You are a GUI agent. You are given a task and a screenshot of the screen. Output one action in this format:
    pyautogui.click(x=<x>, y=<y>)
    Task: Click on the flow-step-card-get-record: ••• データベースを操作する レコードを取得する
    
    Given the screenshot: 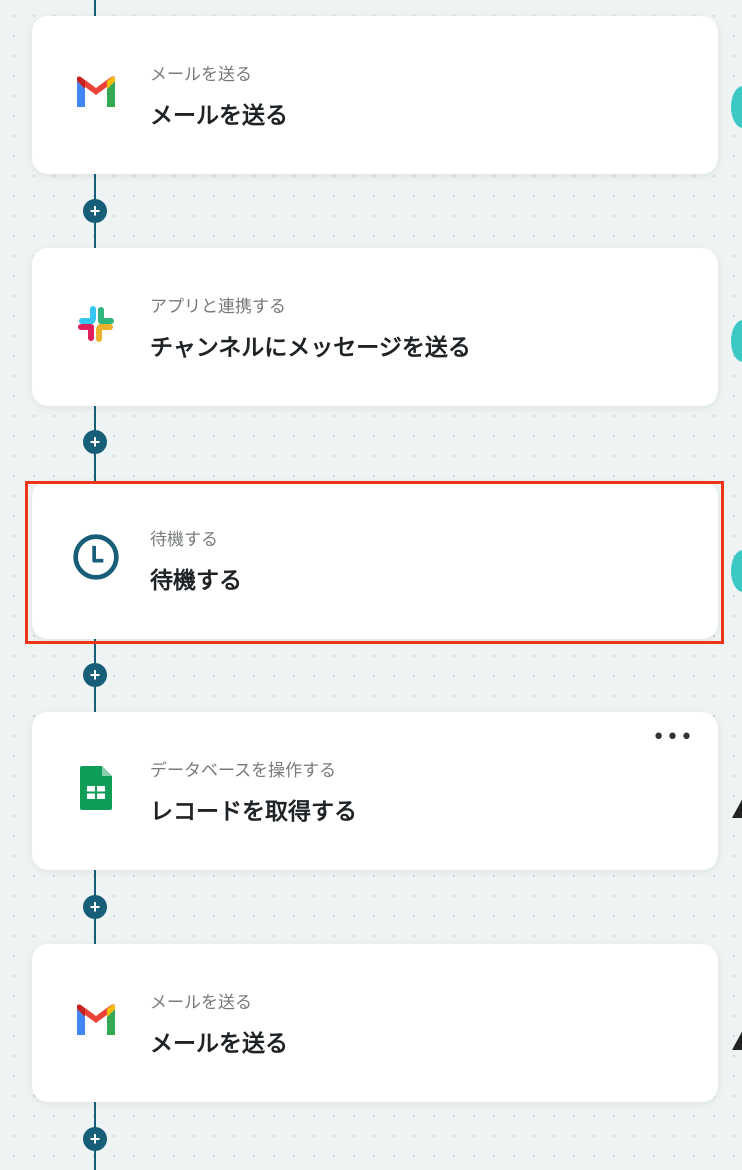 What is the action you would take?
    pyautogui.click(x=375, y=791)
    